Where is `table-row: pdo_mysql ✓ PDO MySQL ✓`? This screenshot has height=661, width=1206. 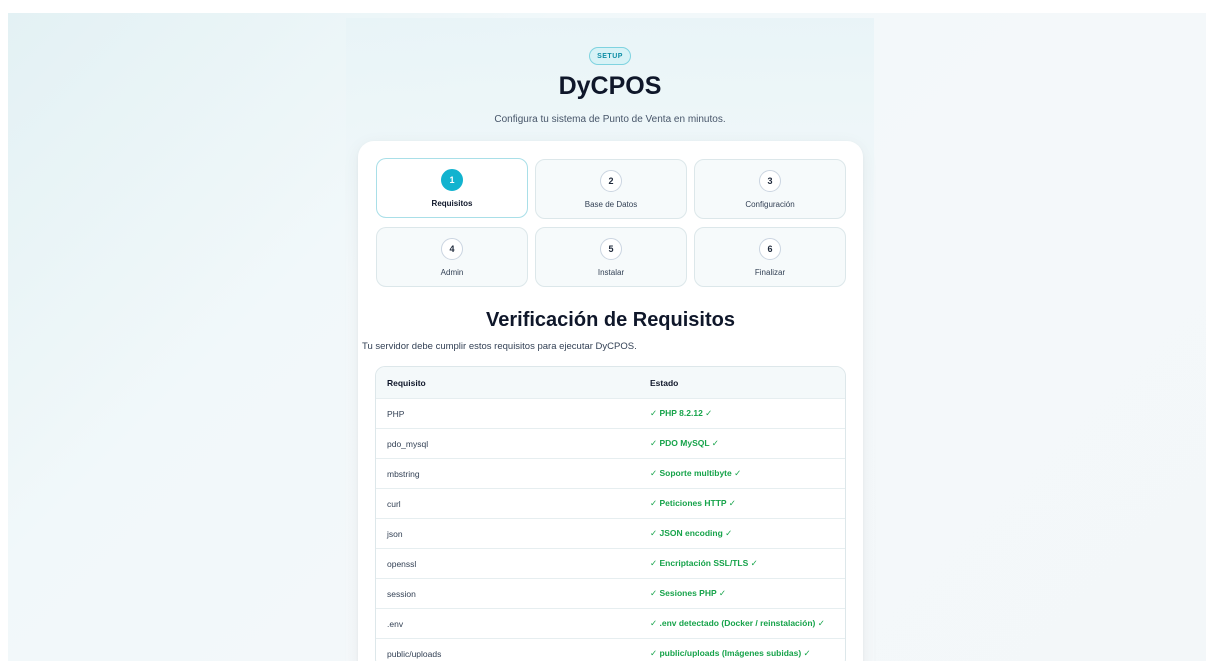
table-row: pdo_mysql ✓ PDO MySQL ✓ is located at coordinates (610, 443).